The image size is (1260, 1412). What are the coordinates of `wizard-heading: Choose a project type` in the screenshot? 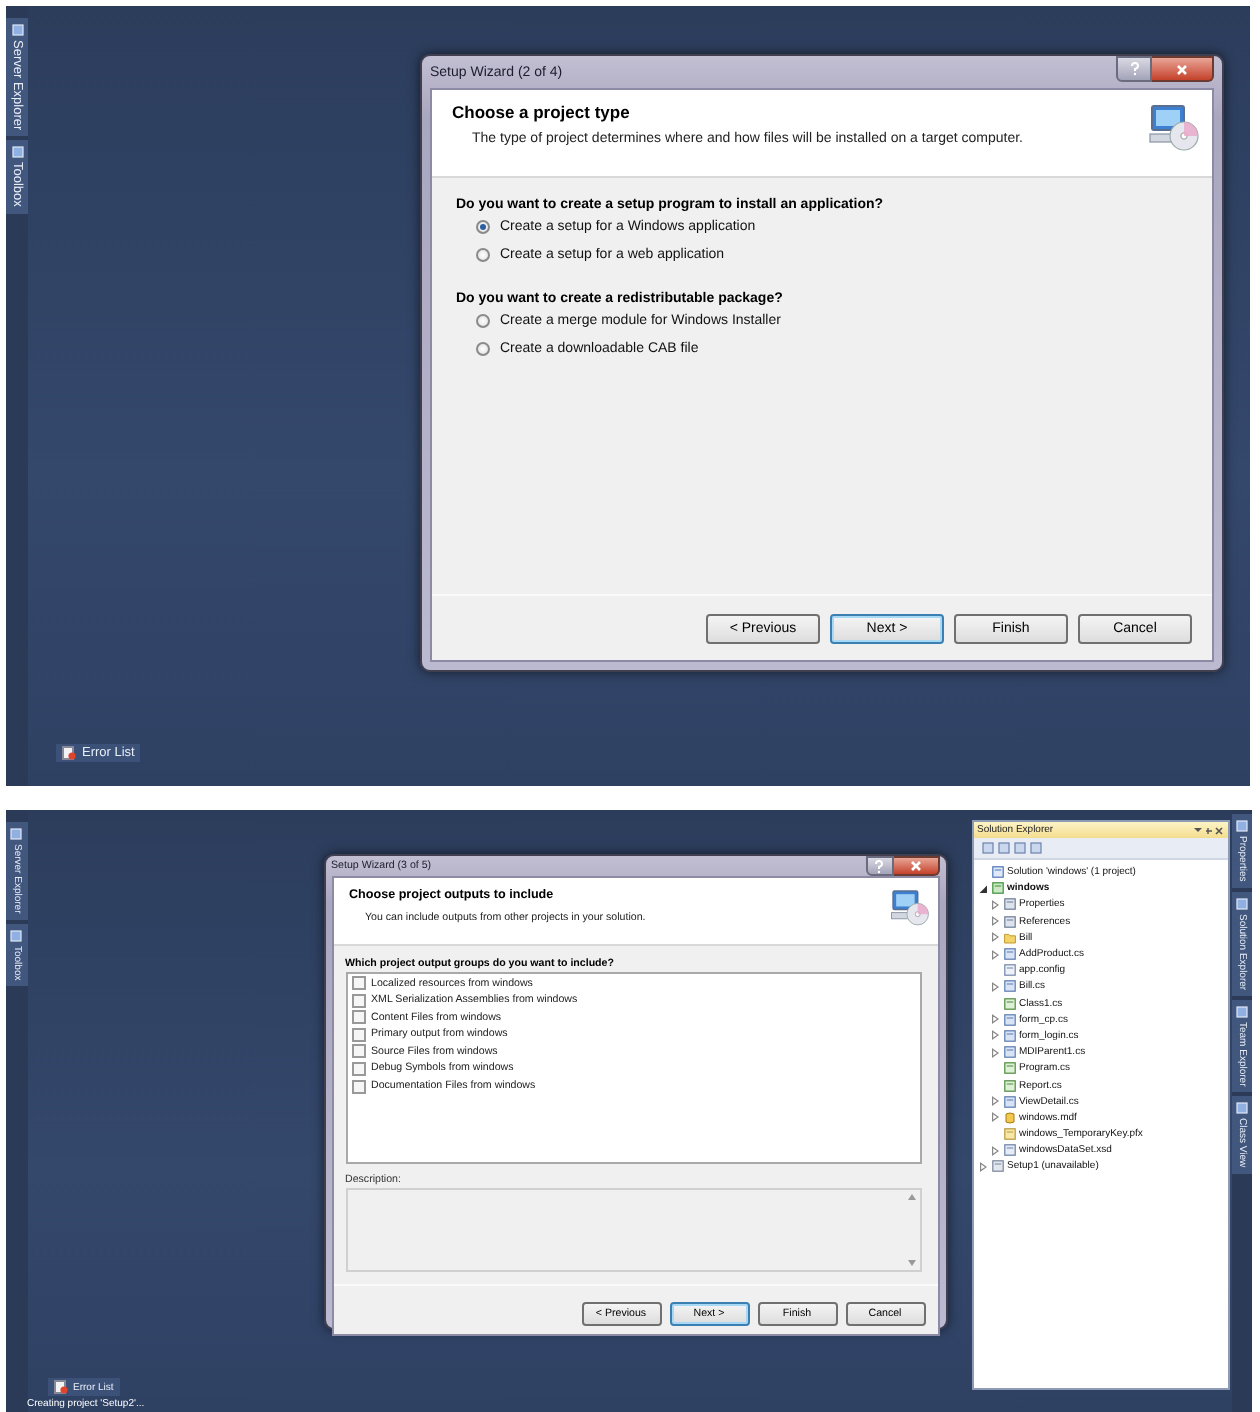 It's located at (542, 112).